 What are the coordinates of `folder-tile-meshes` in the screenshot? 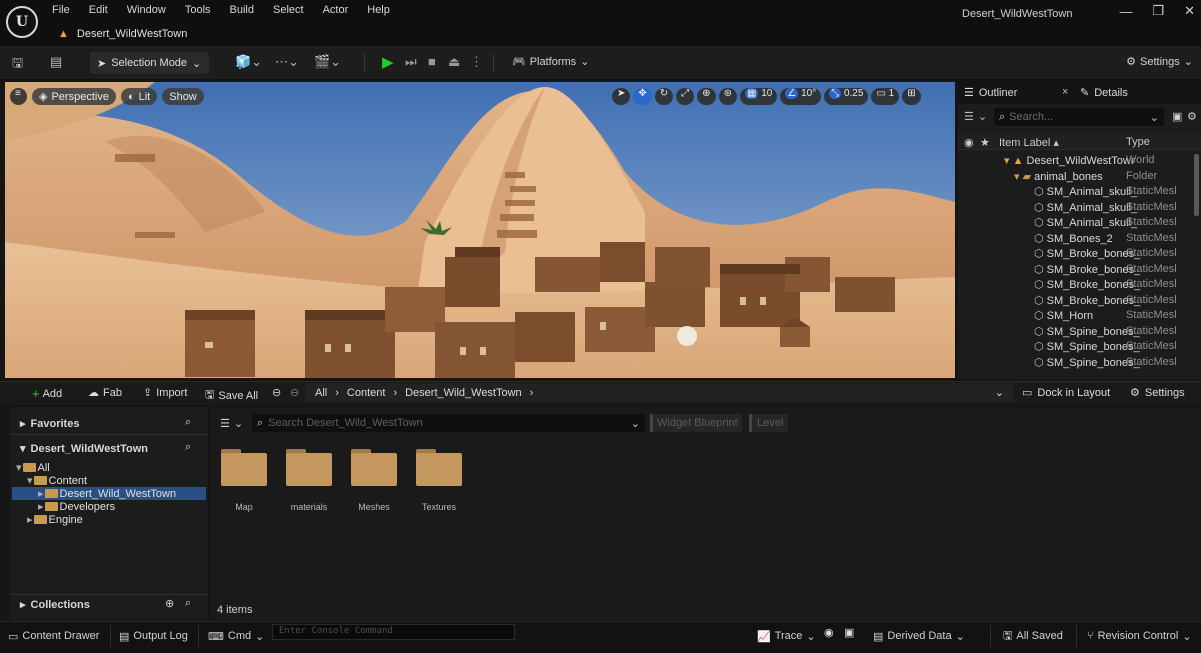 It's located at (374, 467).